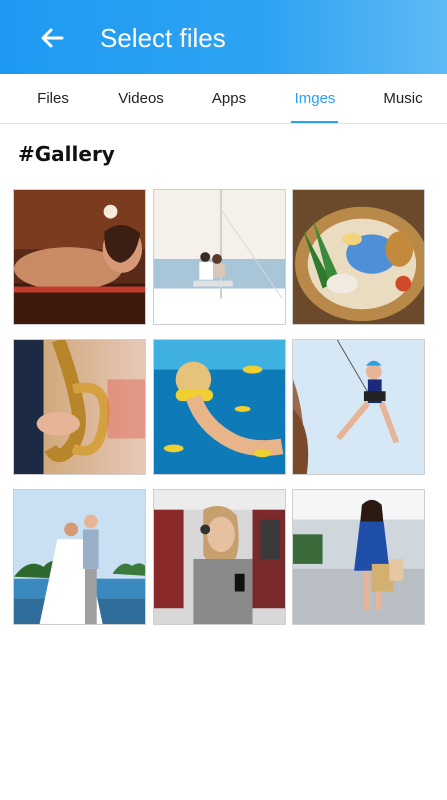 The image size is (447, 800). Describe the element at coordinates (66, 154) in the screenshot. I see `gallery-heading: #Gallery` at that location.